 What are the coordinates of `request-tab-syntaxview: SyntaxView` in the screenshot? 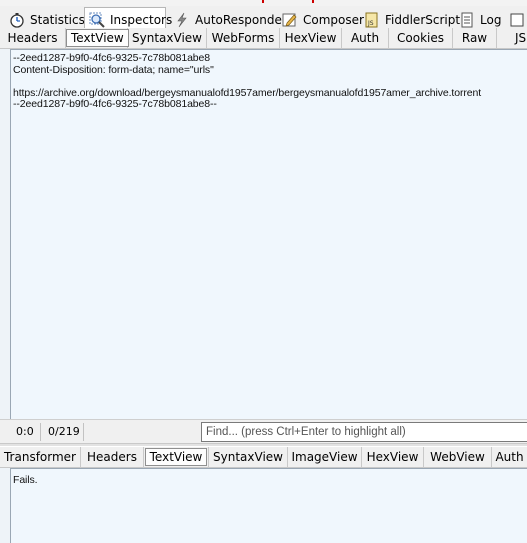 It's located at (167, 38).